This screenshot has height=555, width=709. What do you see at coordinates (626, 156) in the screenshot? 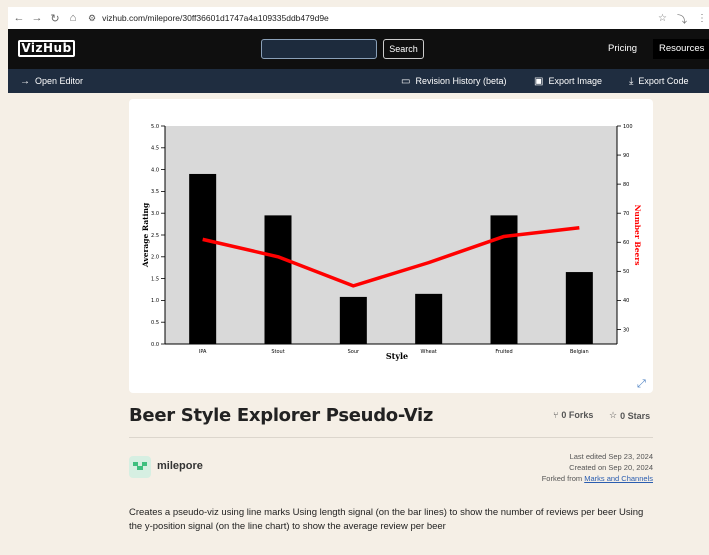
I see `y2-tick-label: 90` at bounding box center [626, 156].